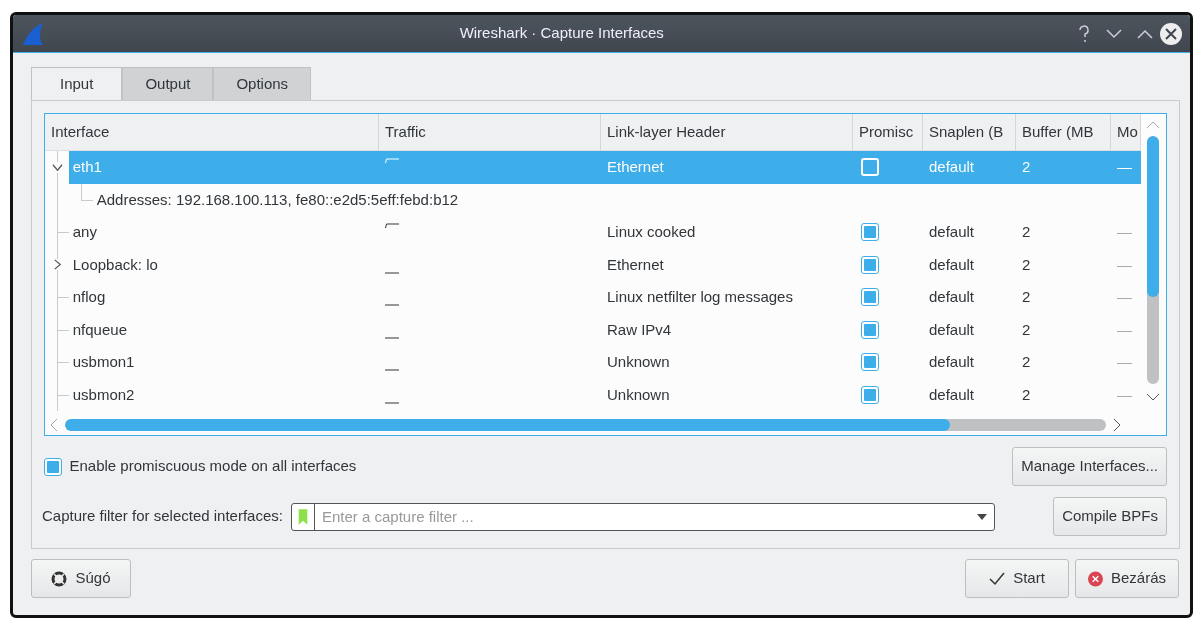 The width and height of the screenshot is (1203, 623). What do you see at coordinates (1110, 516) in the screenshot?
I see `compile-bpfs-button: Compile BPFs` at bounding box center [1110, 516].